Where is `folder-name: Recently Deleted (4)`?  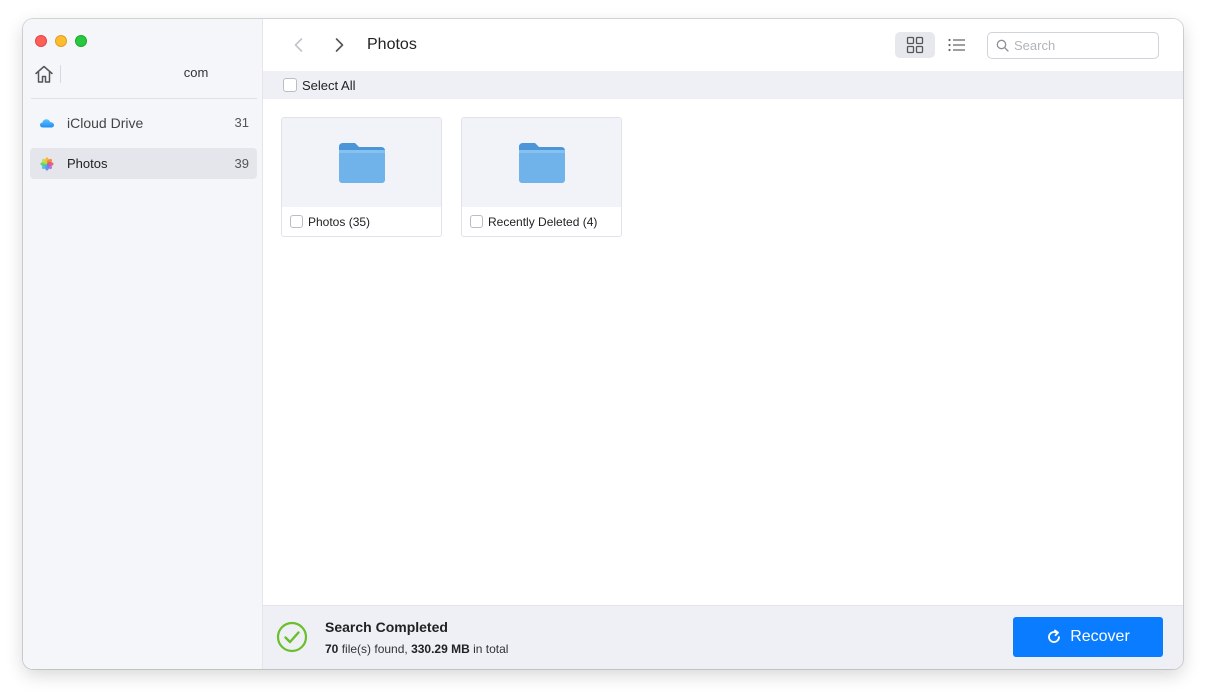
folder-name: Recently Deleted (4) is located at coordinates (543, 221).